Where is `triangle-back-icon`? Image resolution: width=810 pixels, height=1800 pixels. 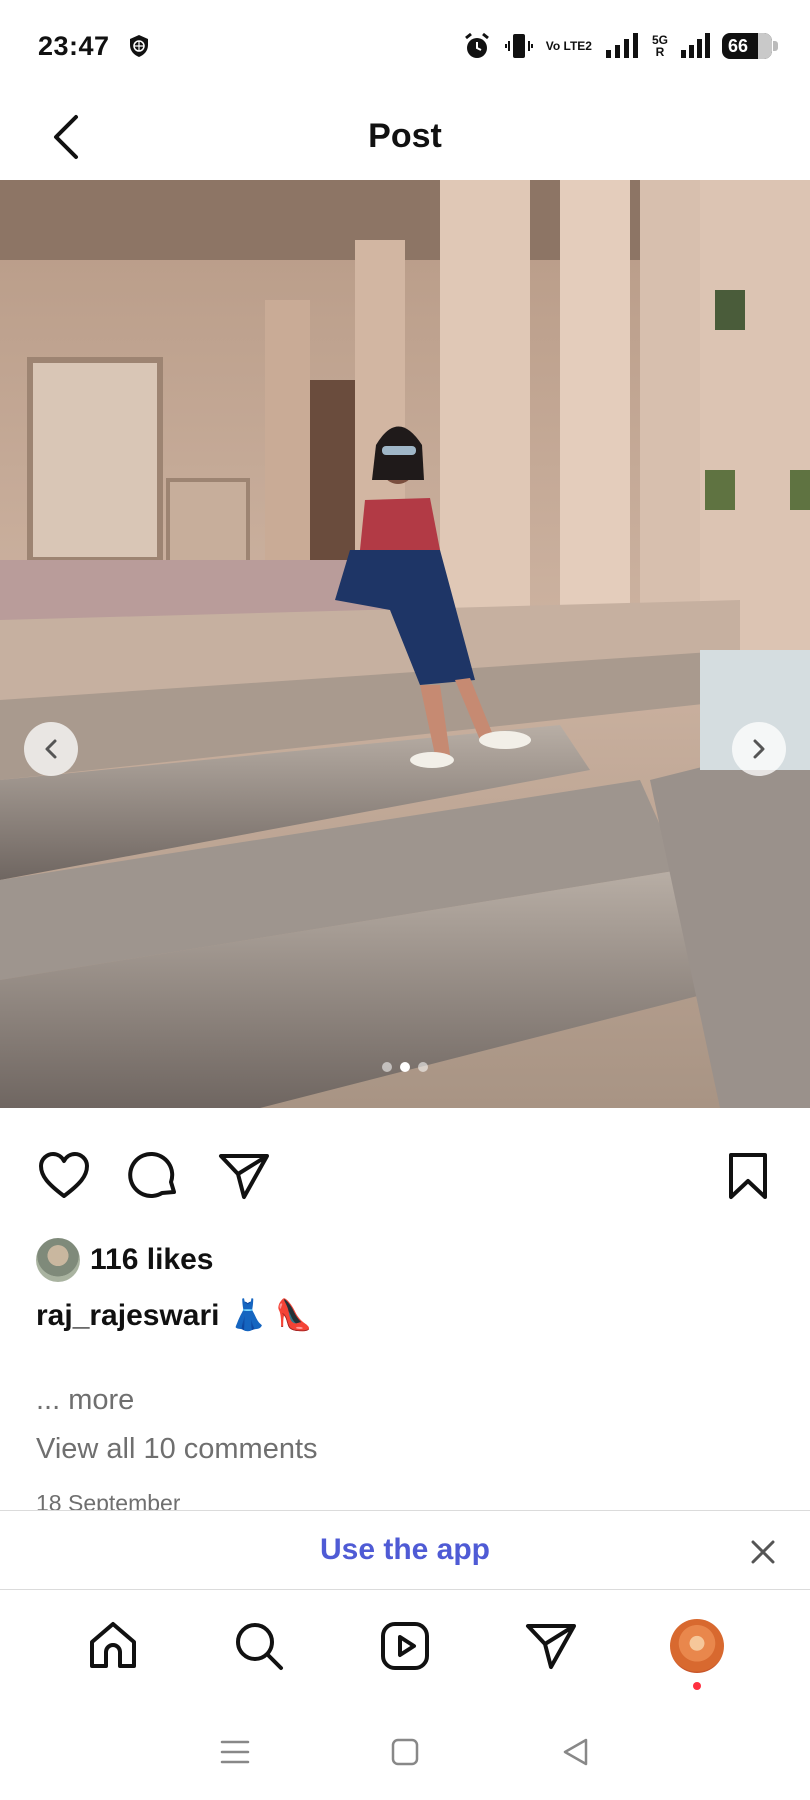
triangle-back-icon is located at coordinates (575, 1752).